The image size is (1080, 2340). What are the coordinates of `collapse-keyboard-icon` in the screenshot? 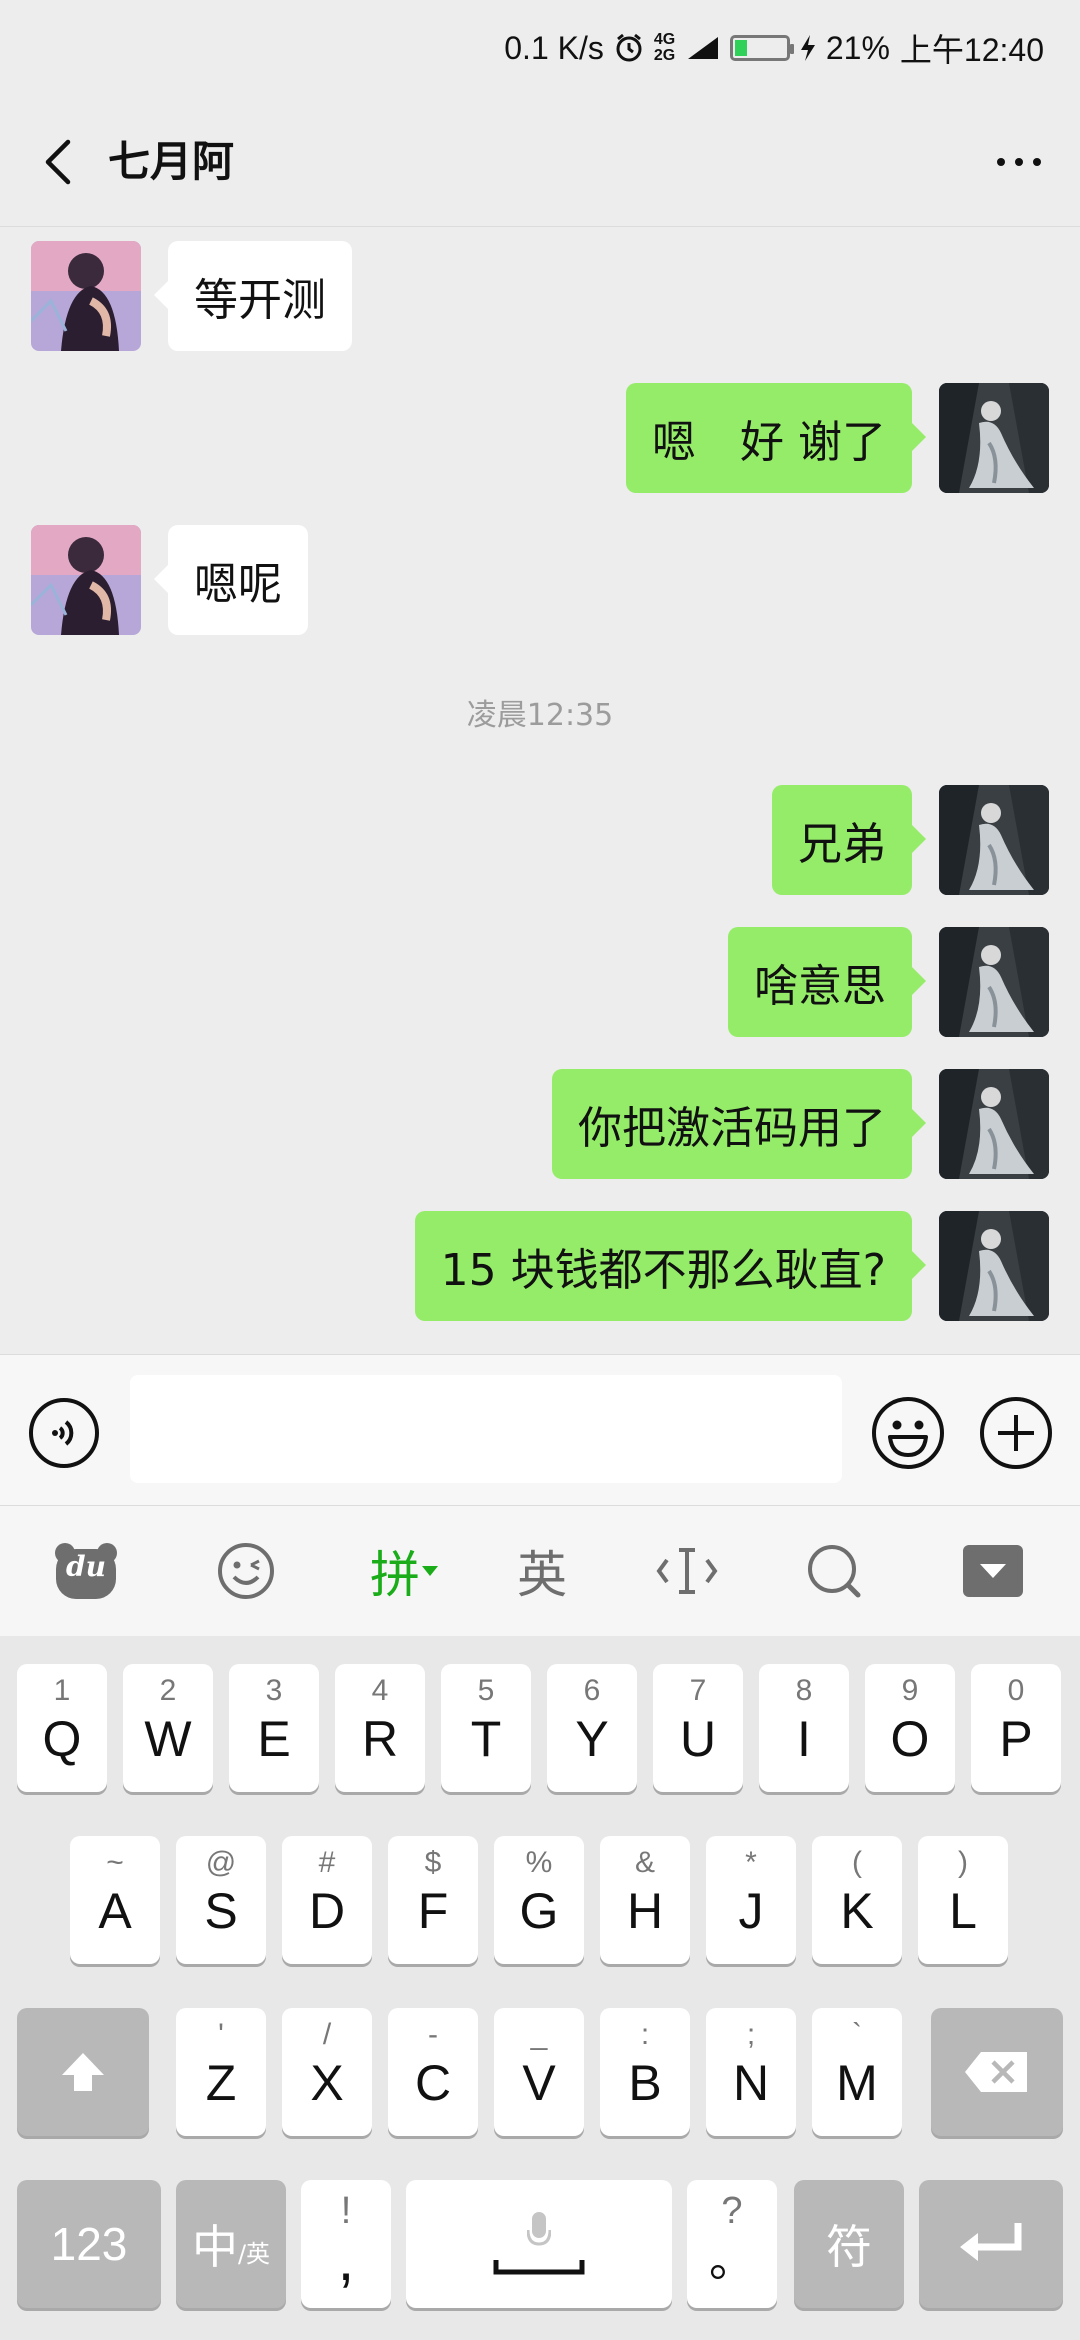 It's located at (993, 1571).